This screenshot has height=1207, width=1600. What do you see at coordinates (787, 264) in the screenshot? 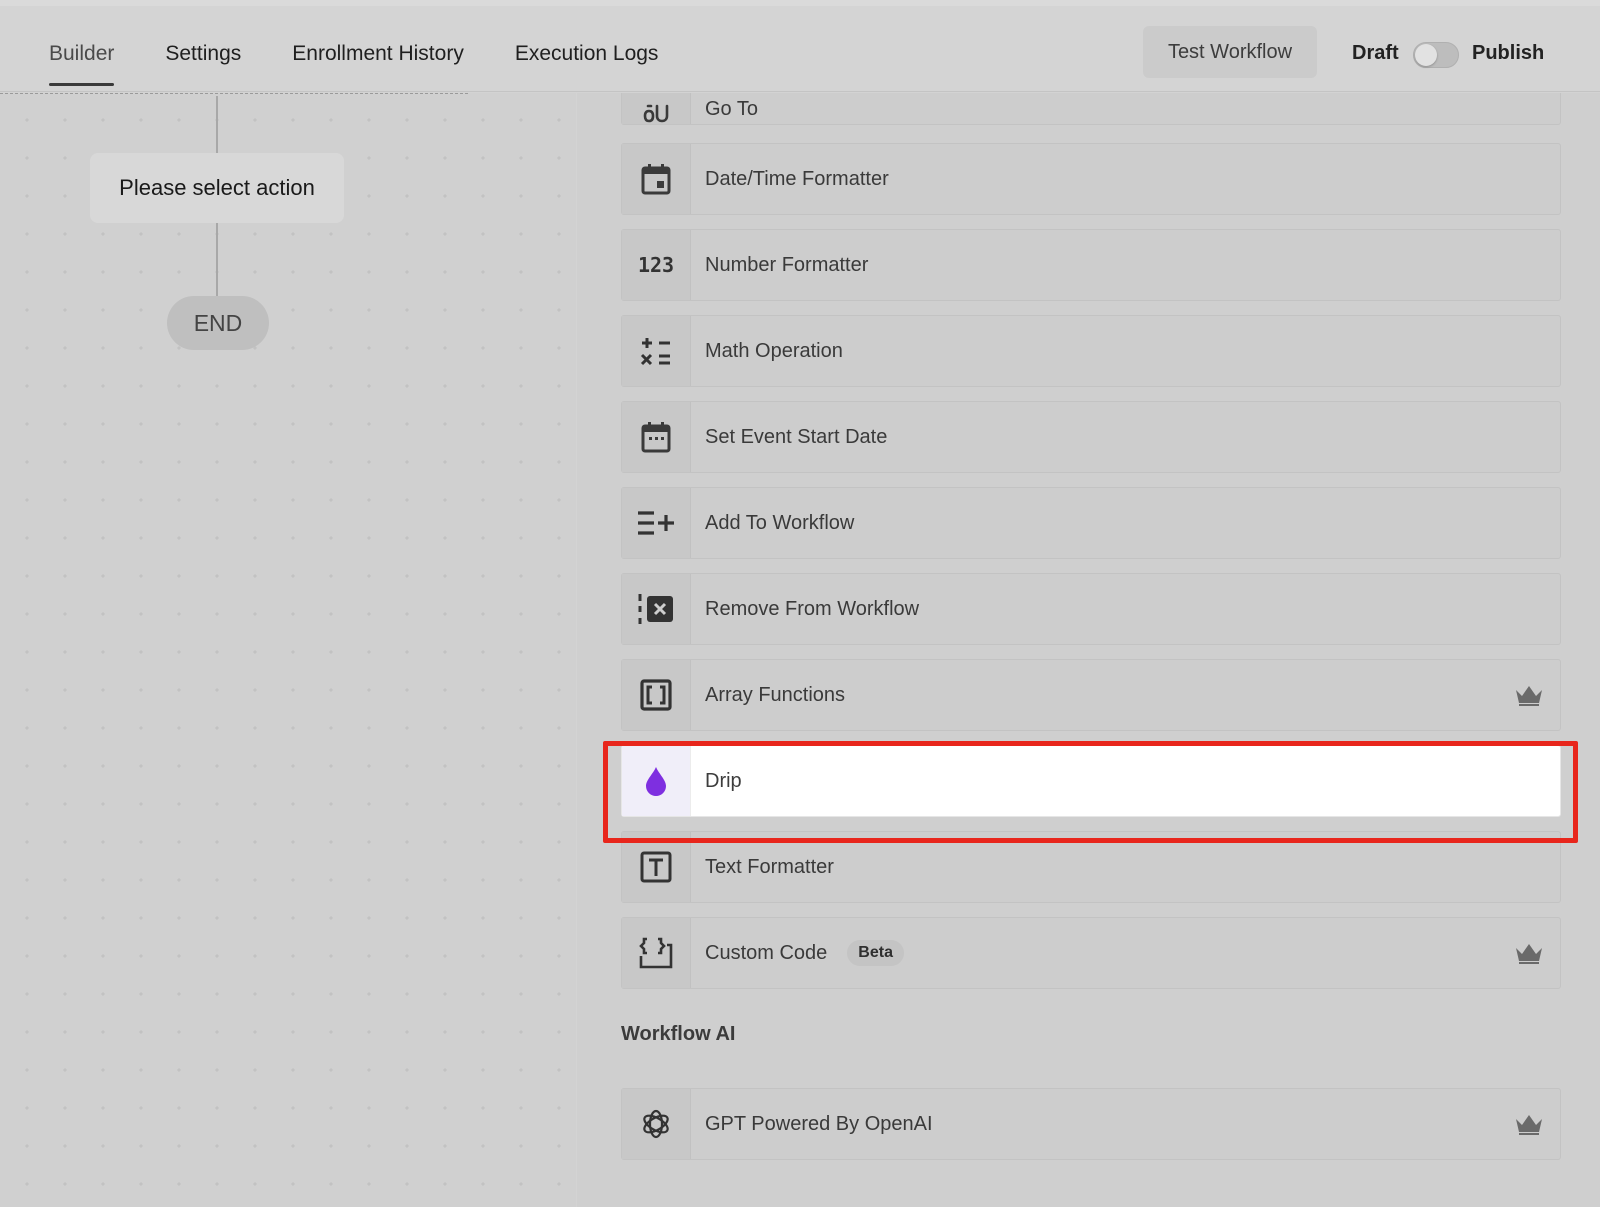
I see `action-label: Number Formatter` at bounding box center [787, 264].